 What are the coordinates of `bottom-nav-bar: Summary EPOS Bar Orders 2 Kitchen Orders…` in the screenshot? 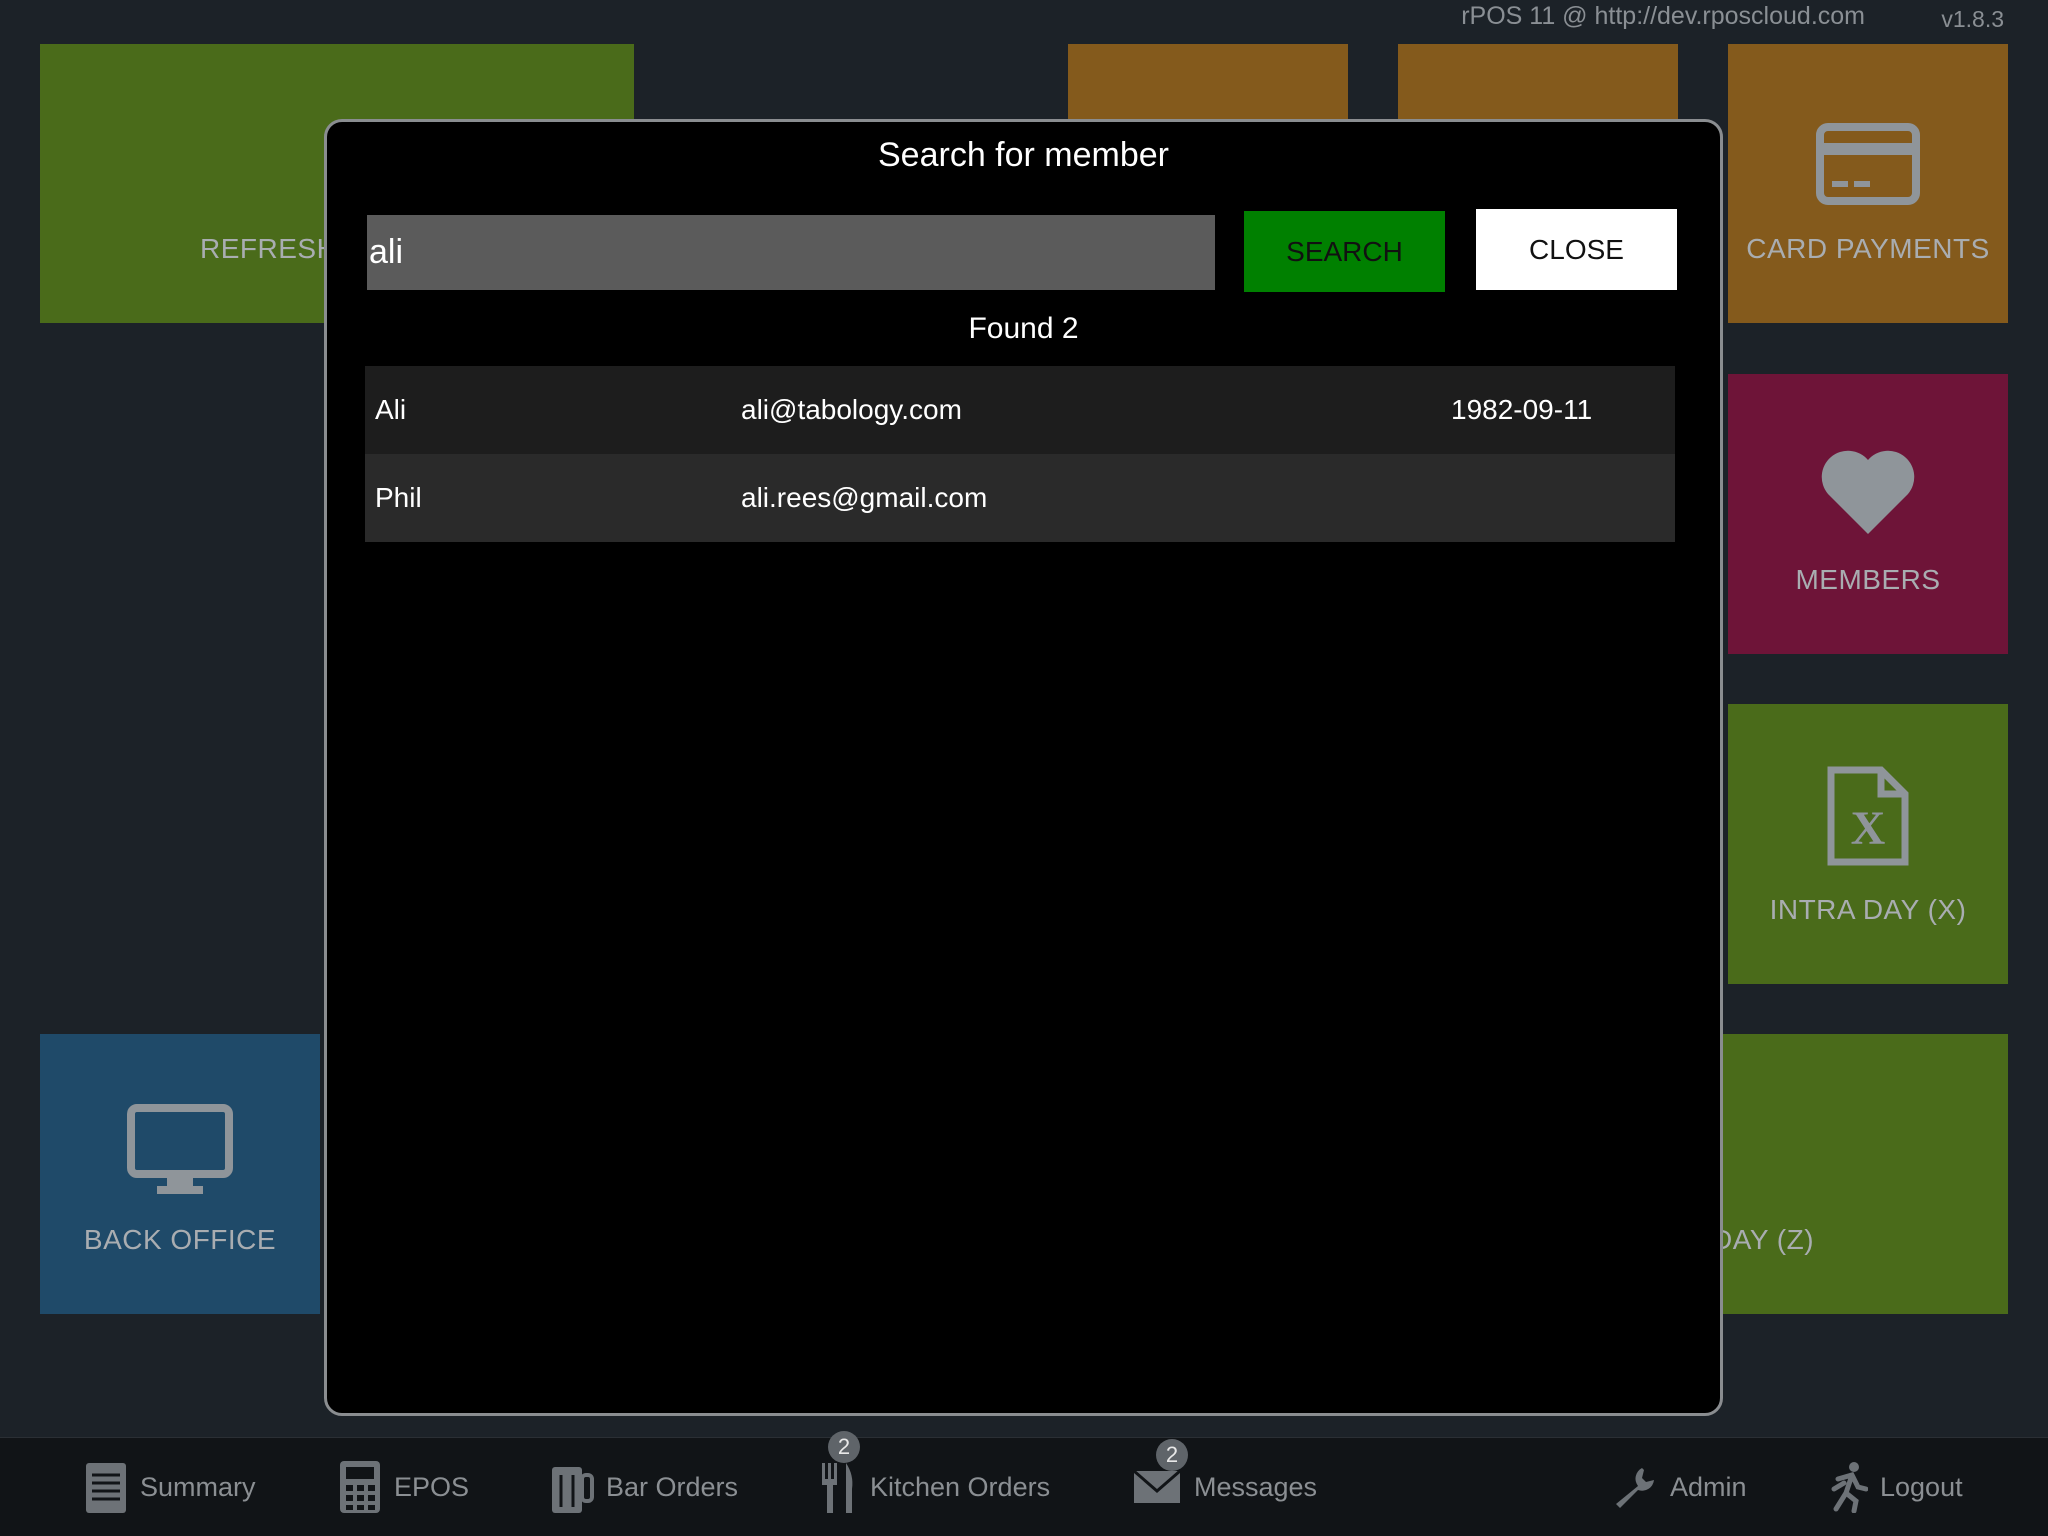 It's located at (1024, 1483).